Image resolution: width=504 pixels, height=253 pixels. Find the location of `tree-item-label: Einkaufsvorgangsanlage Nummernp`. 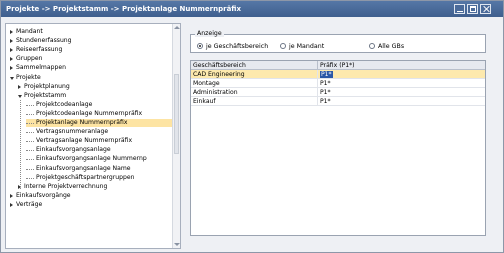

tree-item-label: Einkaufsvorgangsanlage Nummernp is located at coordinates (91, 159).